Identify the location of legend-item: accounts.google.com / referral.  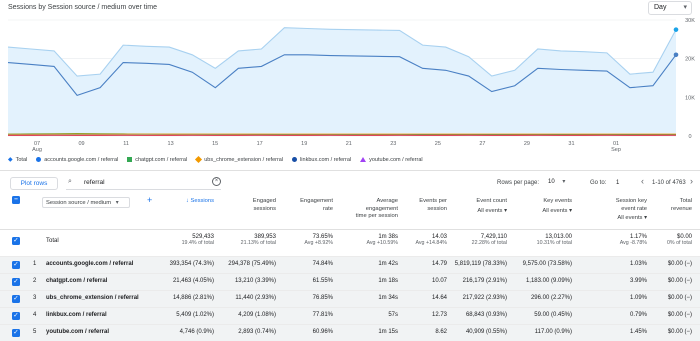
(77, 160).